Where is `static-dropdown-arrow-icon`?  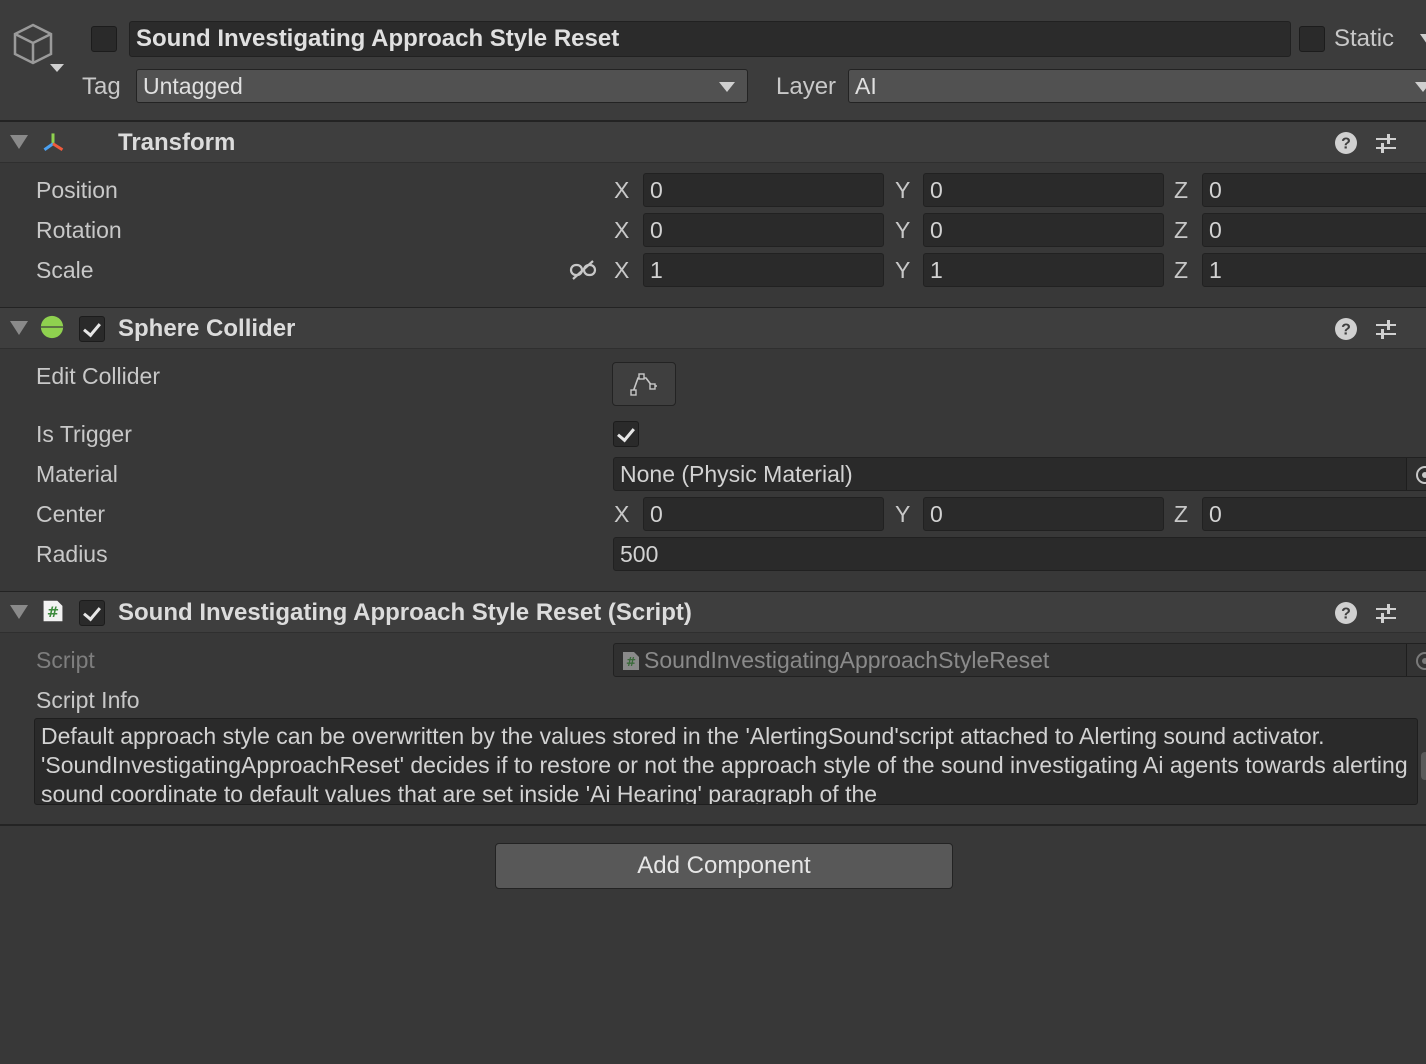 static-dropdown-arrow-icon is located at coordinates (1423, 39).